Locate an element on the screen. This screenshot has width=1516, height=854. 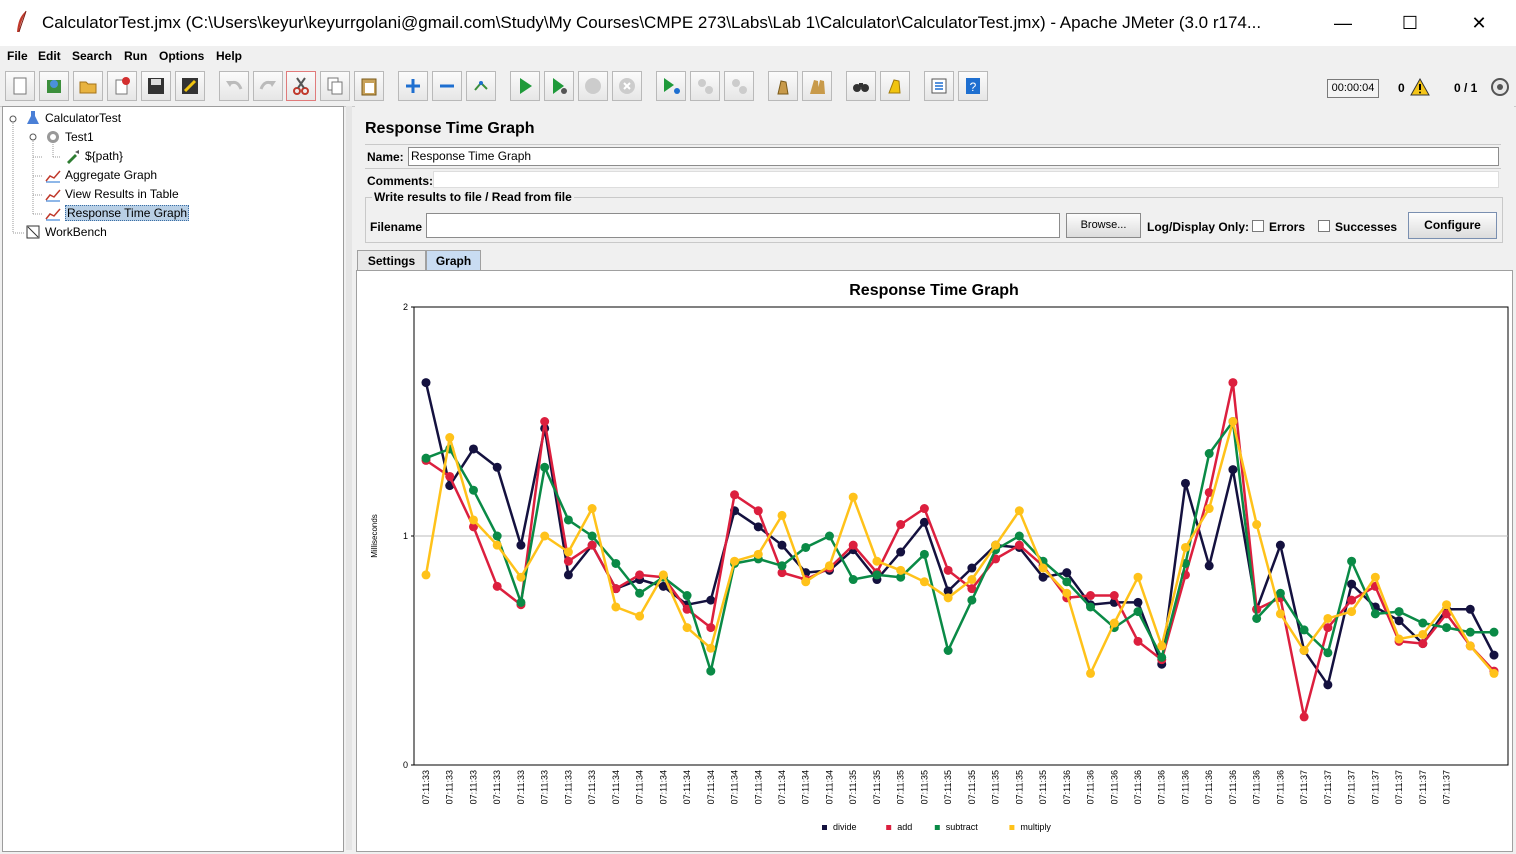
remote-start-button is located at coordinates (671, 86).